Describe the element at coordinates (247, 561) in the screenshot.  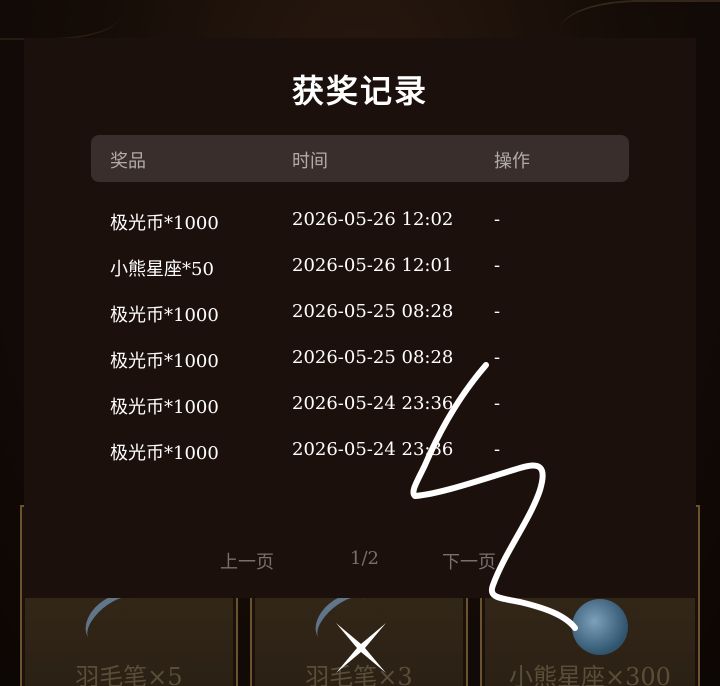
I see `prev-page-button: 上一页` at that location.